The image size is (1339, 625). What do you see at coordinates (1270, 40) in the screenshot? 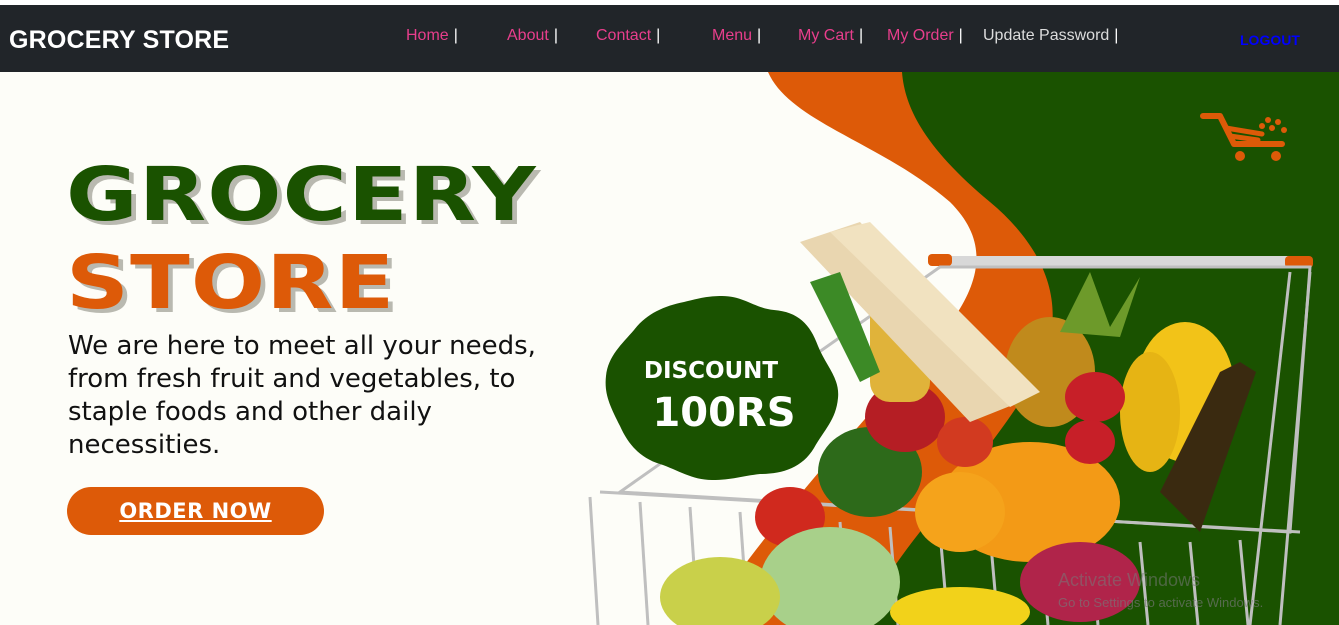
I see `logout-link: LOGOUT` at bounding box center [1270, 40].